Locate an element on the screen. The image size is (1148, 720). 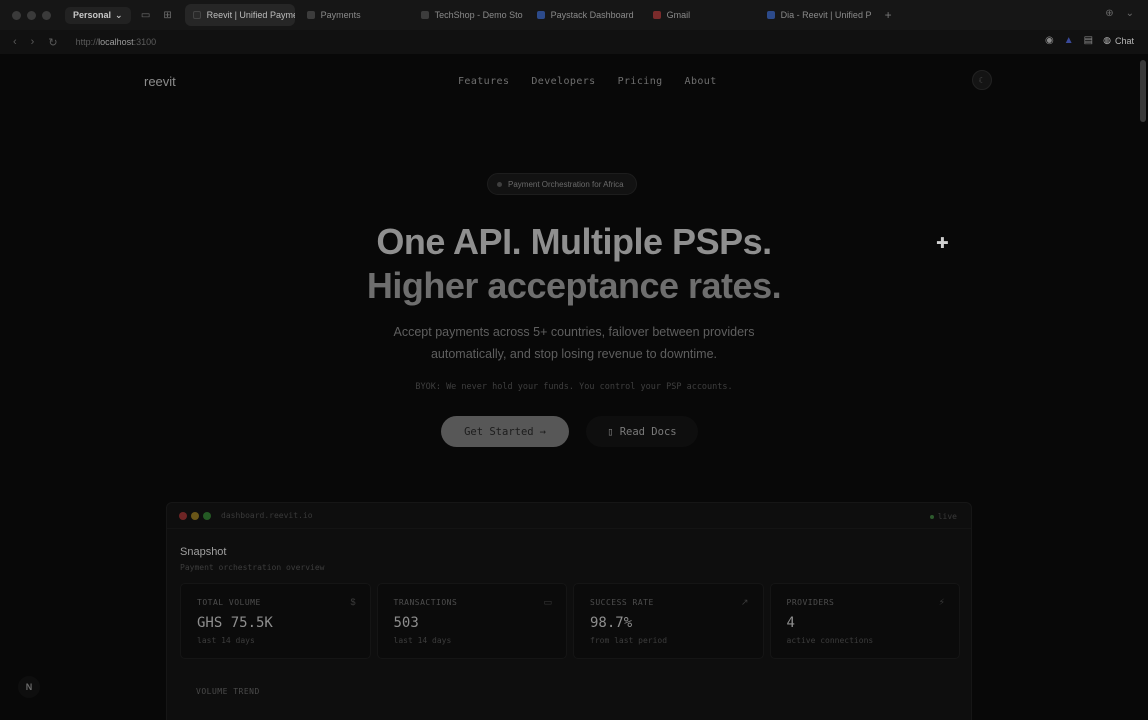
site-nav: Features Developers Pricing About is located at coordinates (587, 81).